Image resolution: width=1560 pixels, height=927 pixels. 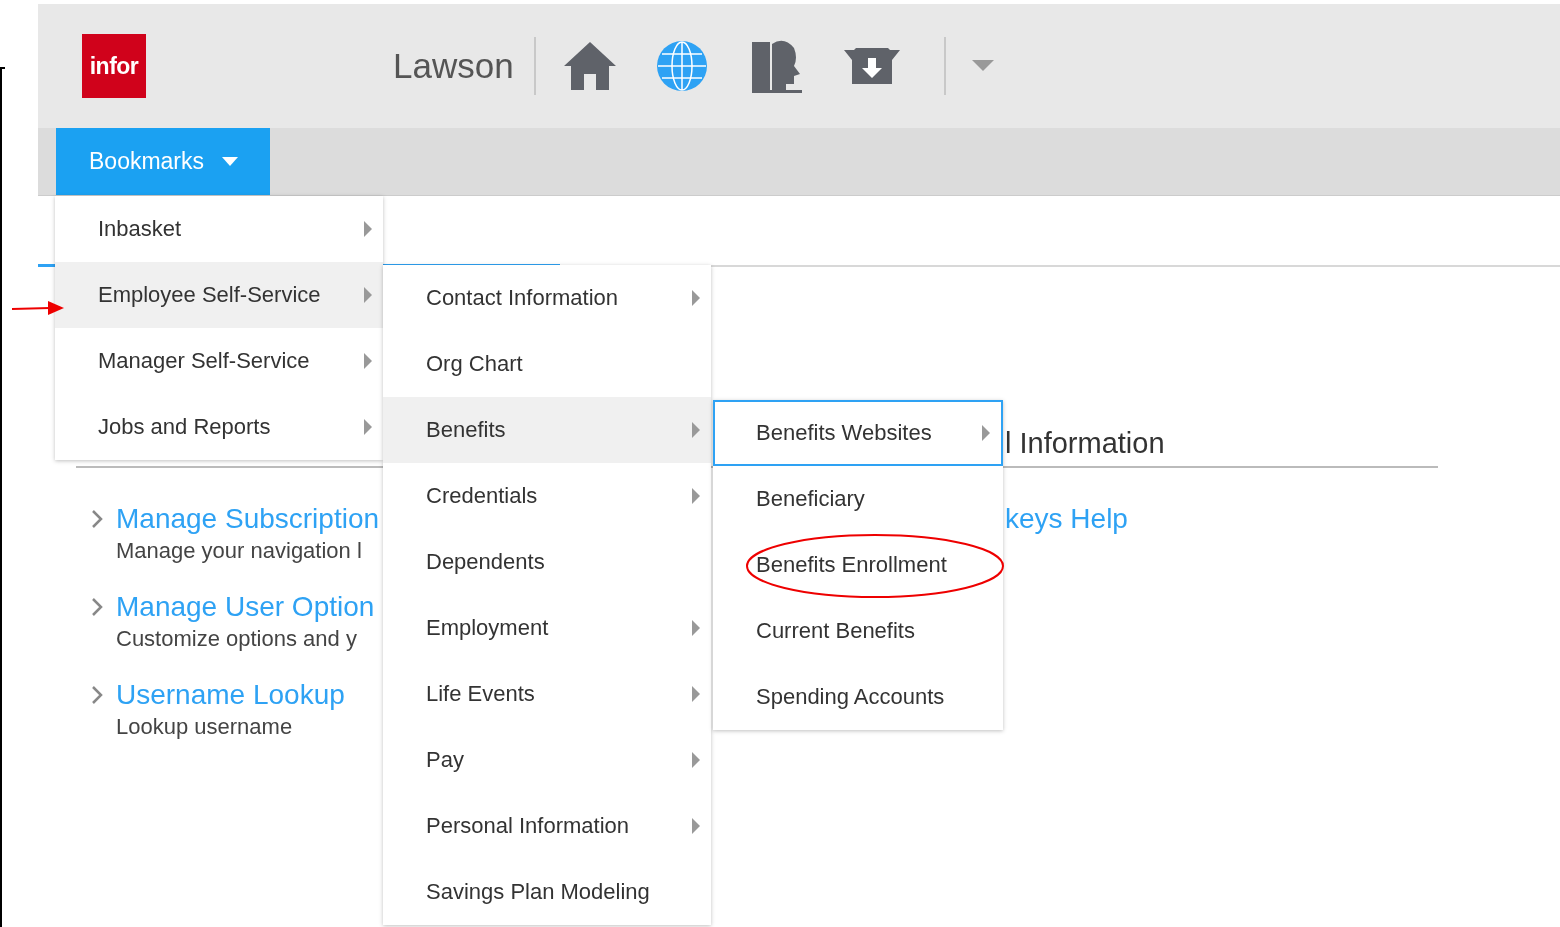 What do you see at coordinates (547, 826) in the screenshot?
I see `menu-item: Personal Information` at bounding box center [547, 826].